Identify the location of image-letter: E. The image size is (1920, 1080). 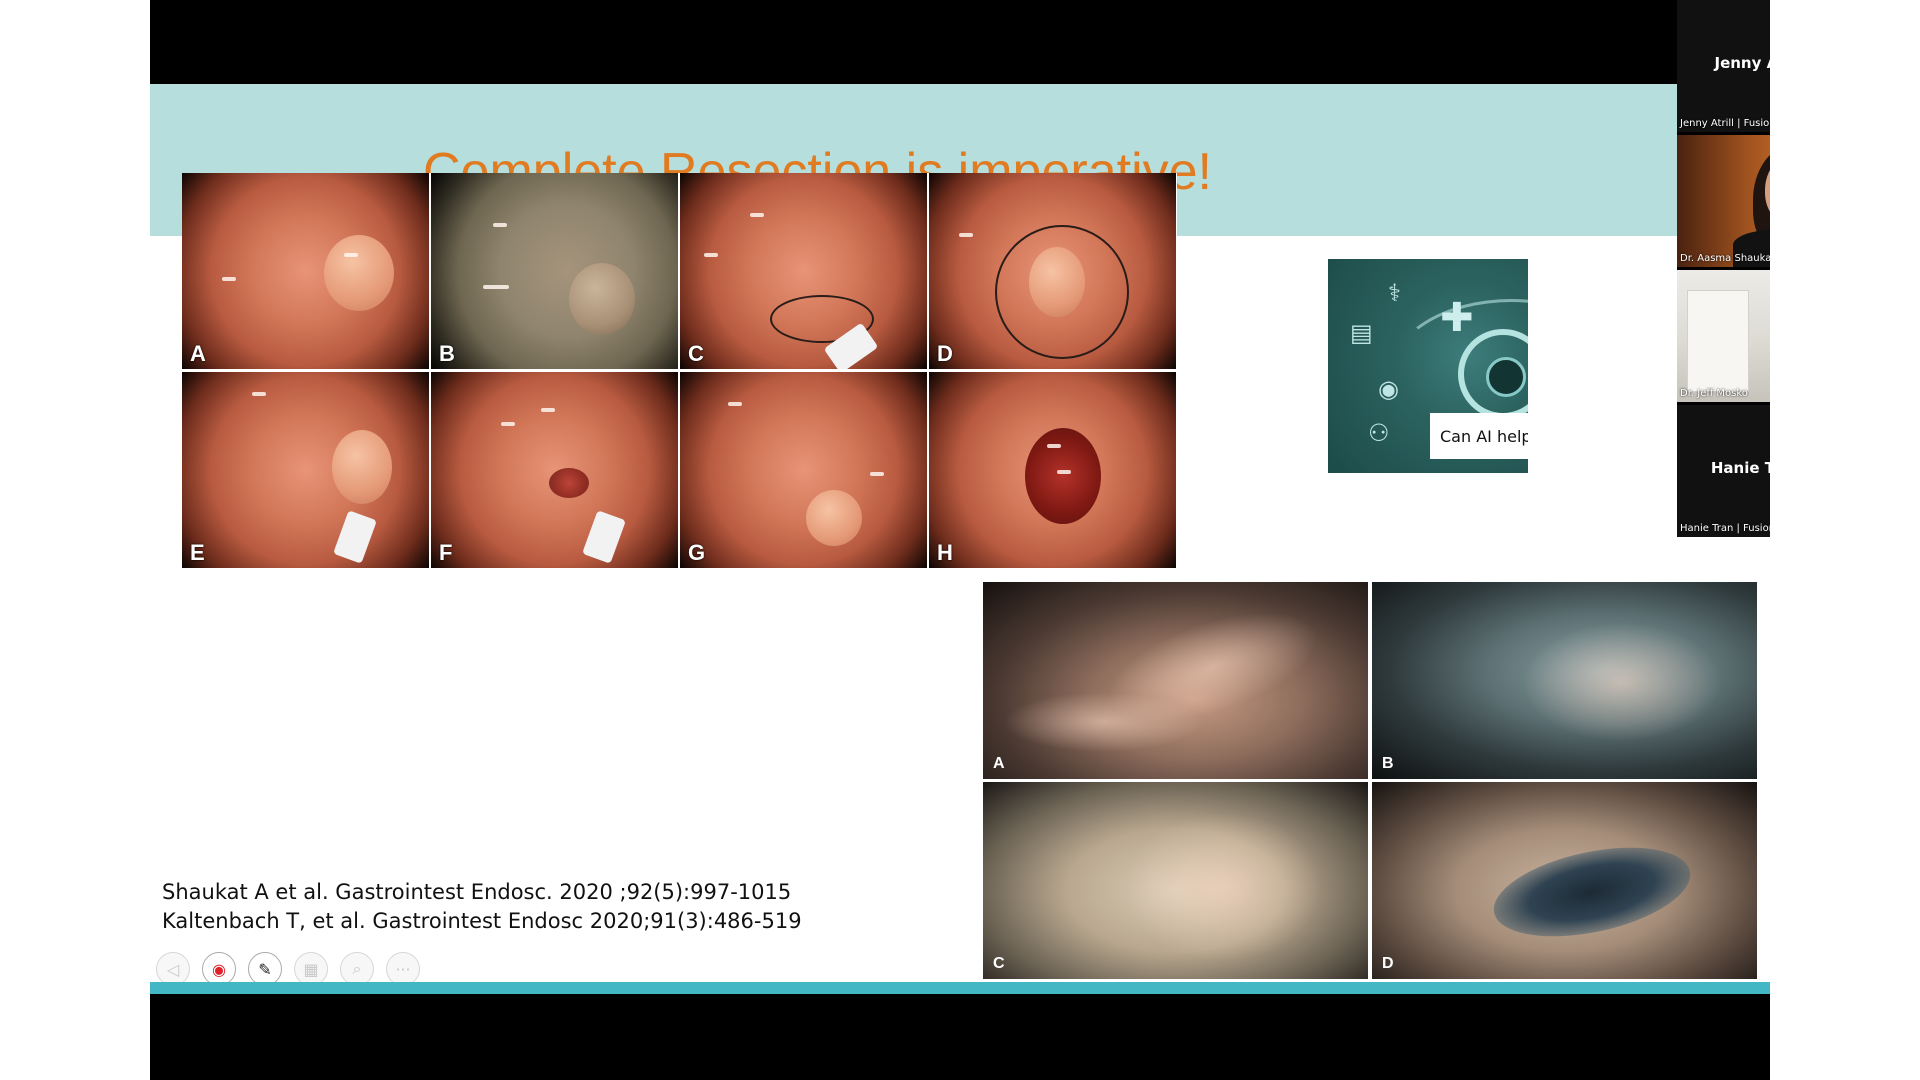
(197, 552).